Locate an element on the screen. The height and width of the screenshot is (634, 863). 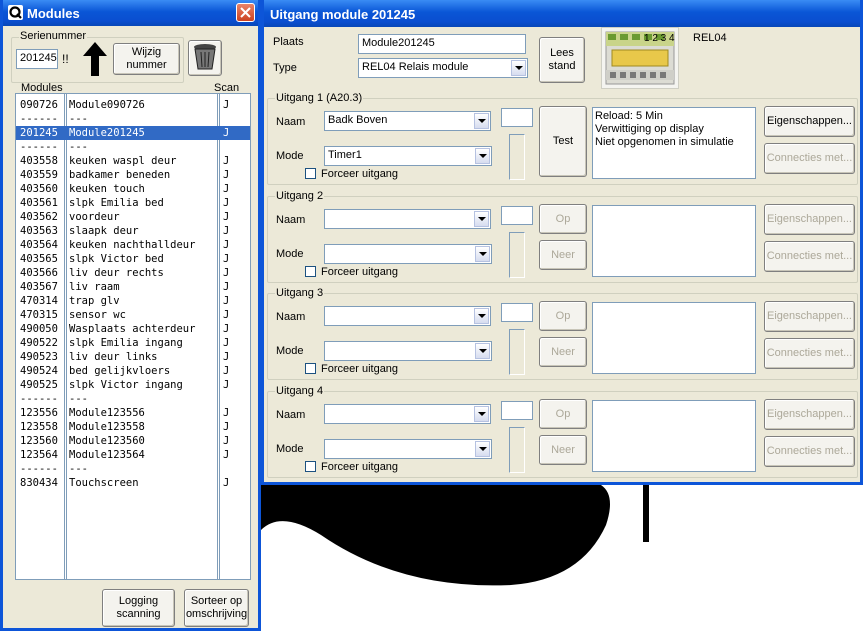
naam-select: Badk Boven is located at coordinates (407, 121).